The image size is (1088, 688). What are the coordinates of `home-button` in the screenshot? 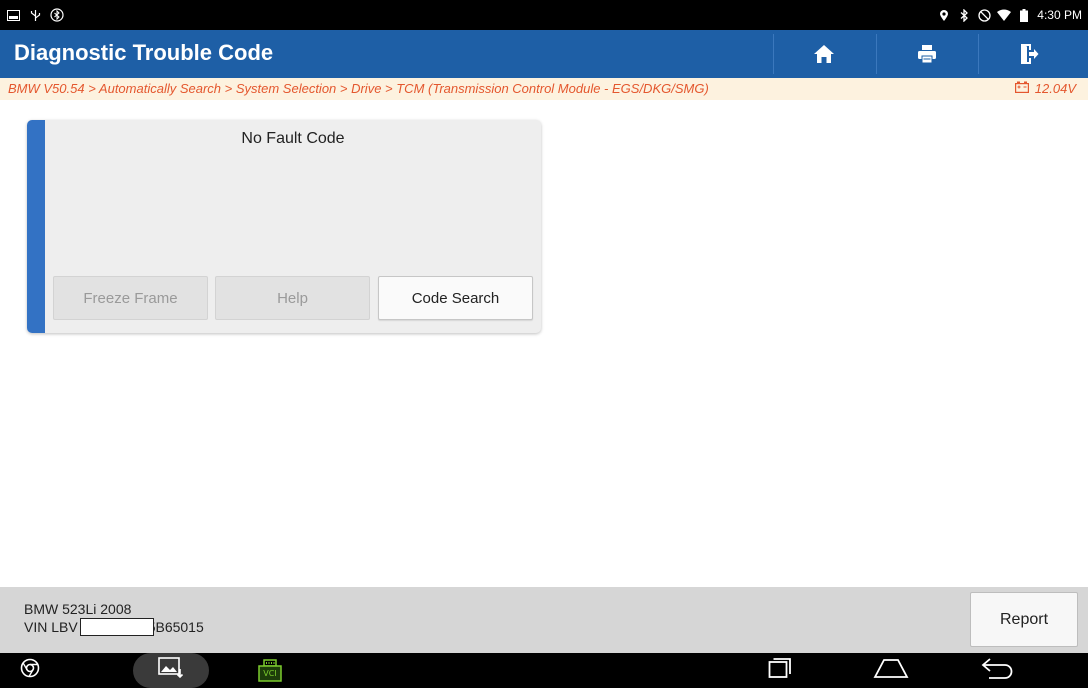 It's located at (823, 54).